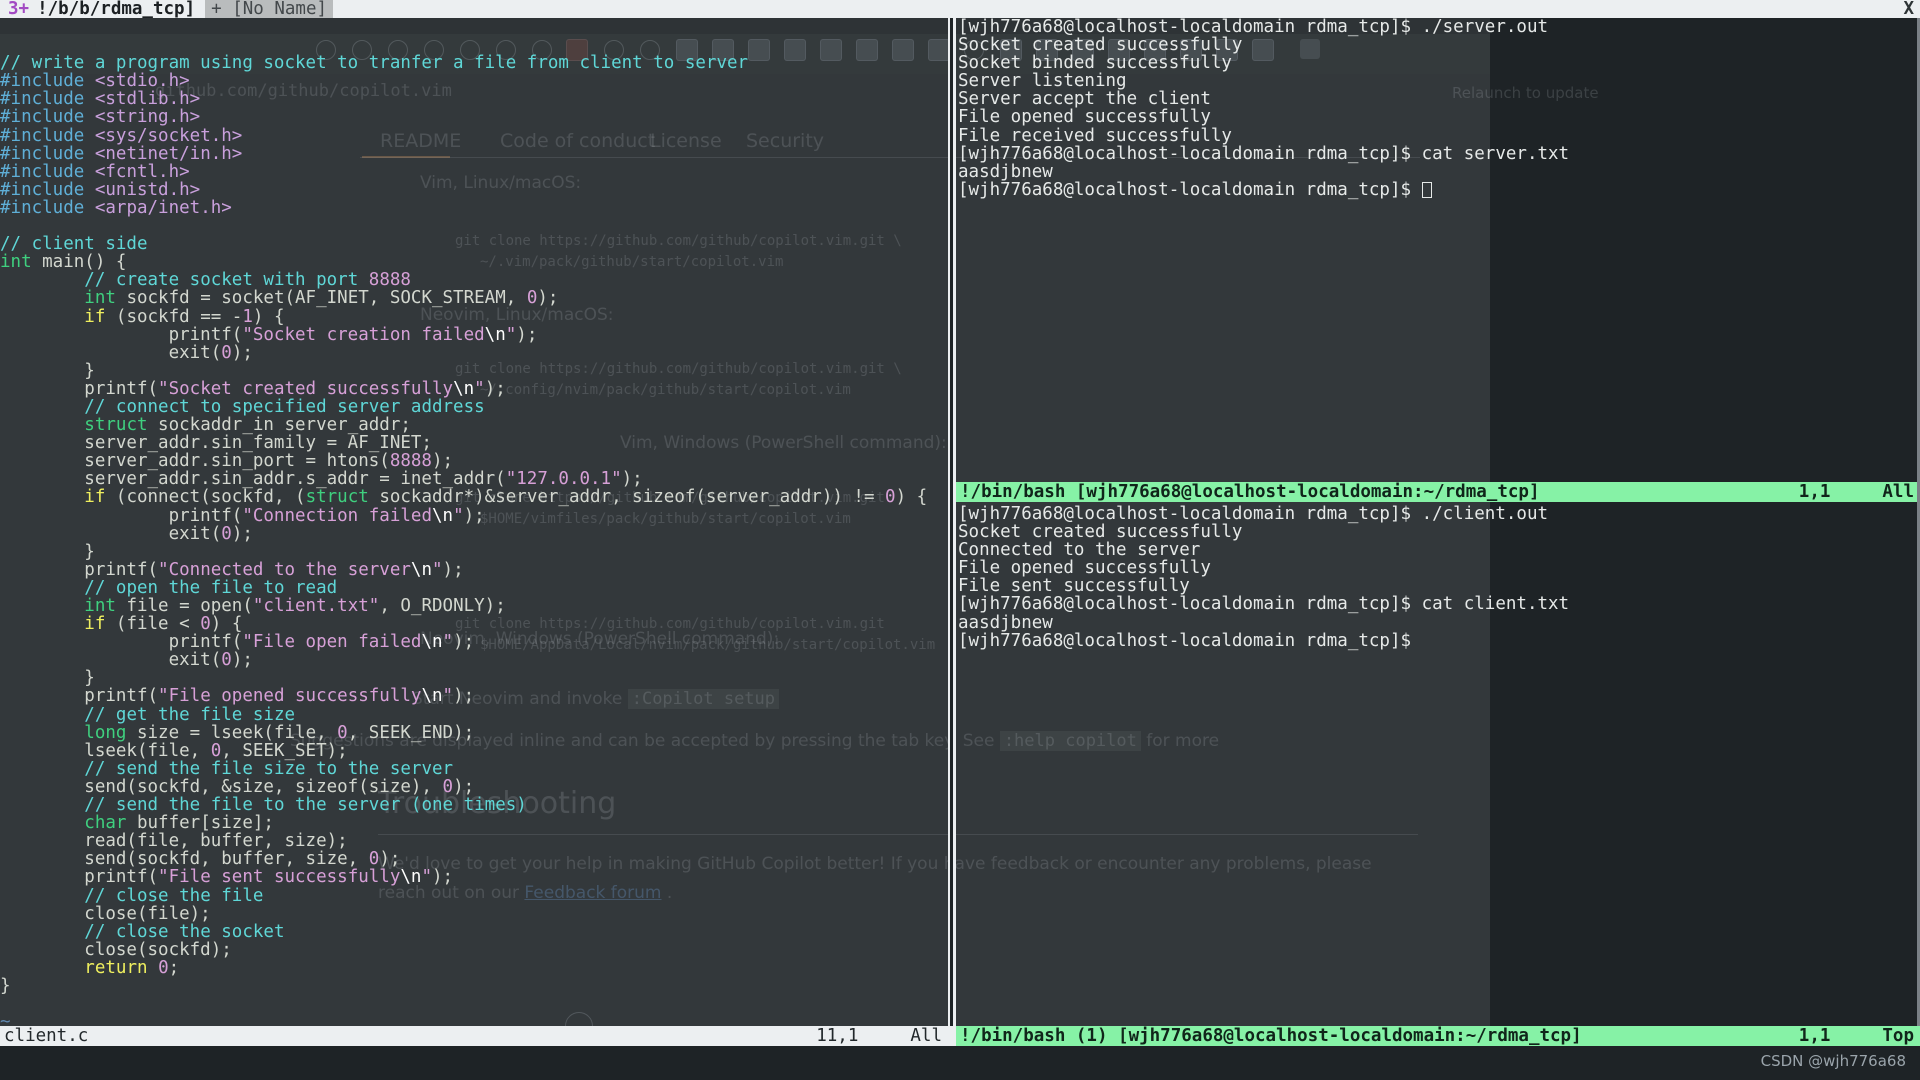 This screenshot has height=1080, width=1920. Describe the element at coordinates (216, 443) in the screenshot. I see `code-token: server_addr.sin_family = AF_INET;` at that location.